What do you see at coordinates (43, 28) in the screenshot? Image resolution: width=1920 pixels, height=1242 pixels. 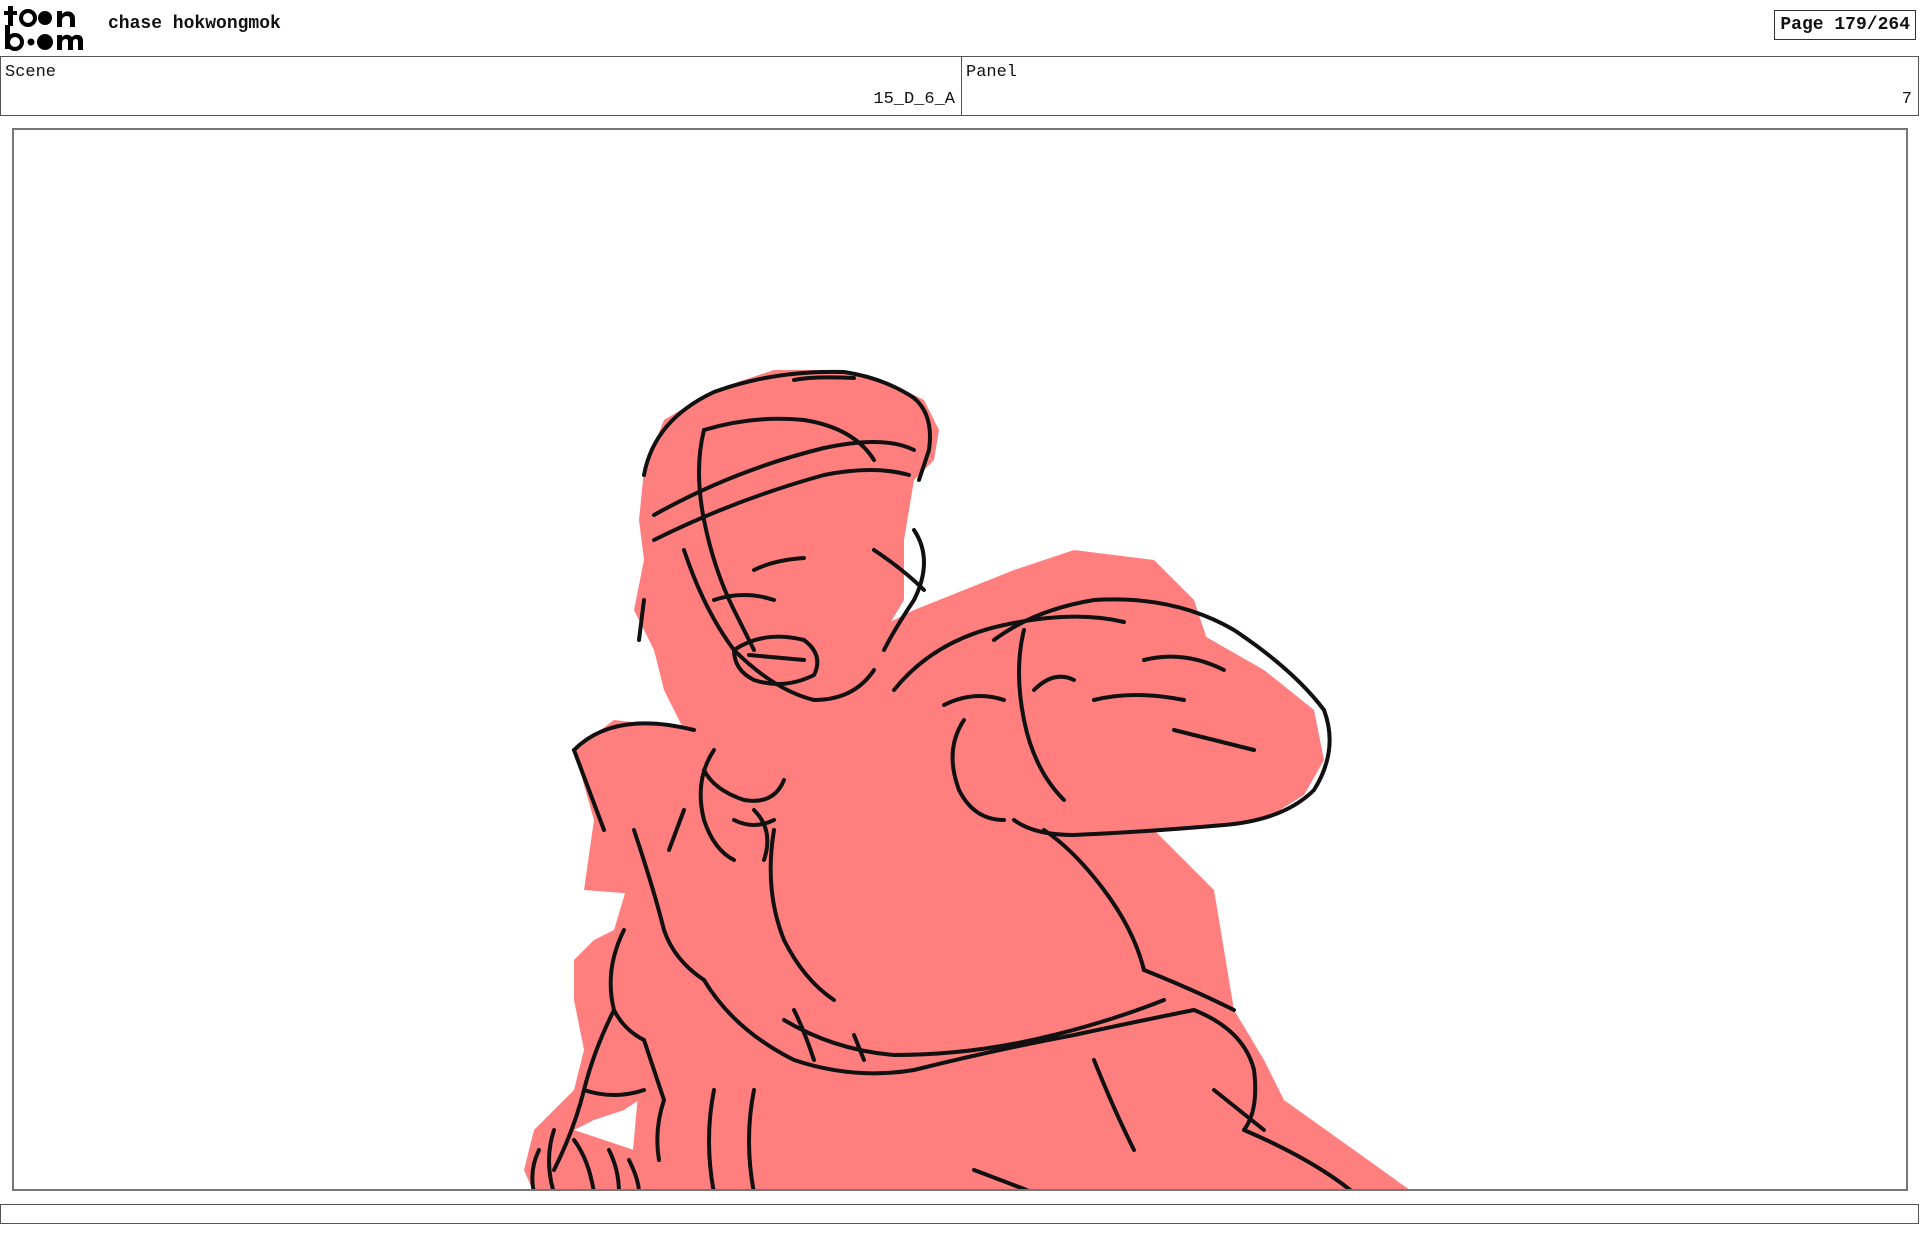 I see `toon-boom-logo` at bounding box center [43, 28].